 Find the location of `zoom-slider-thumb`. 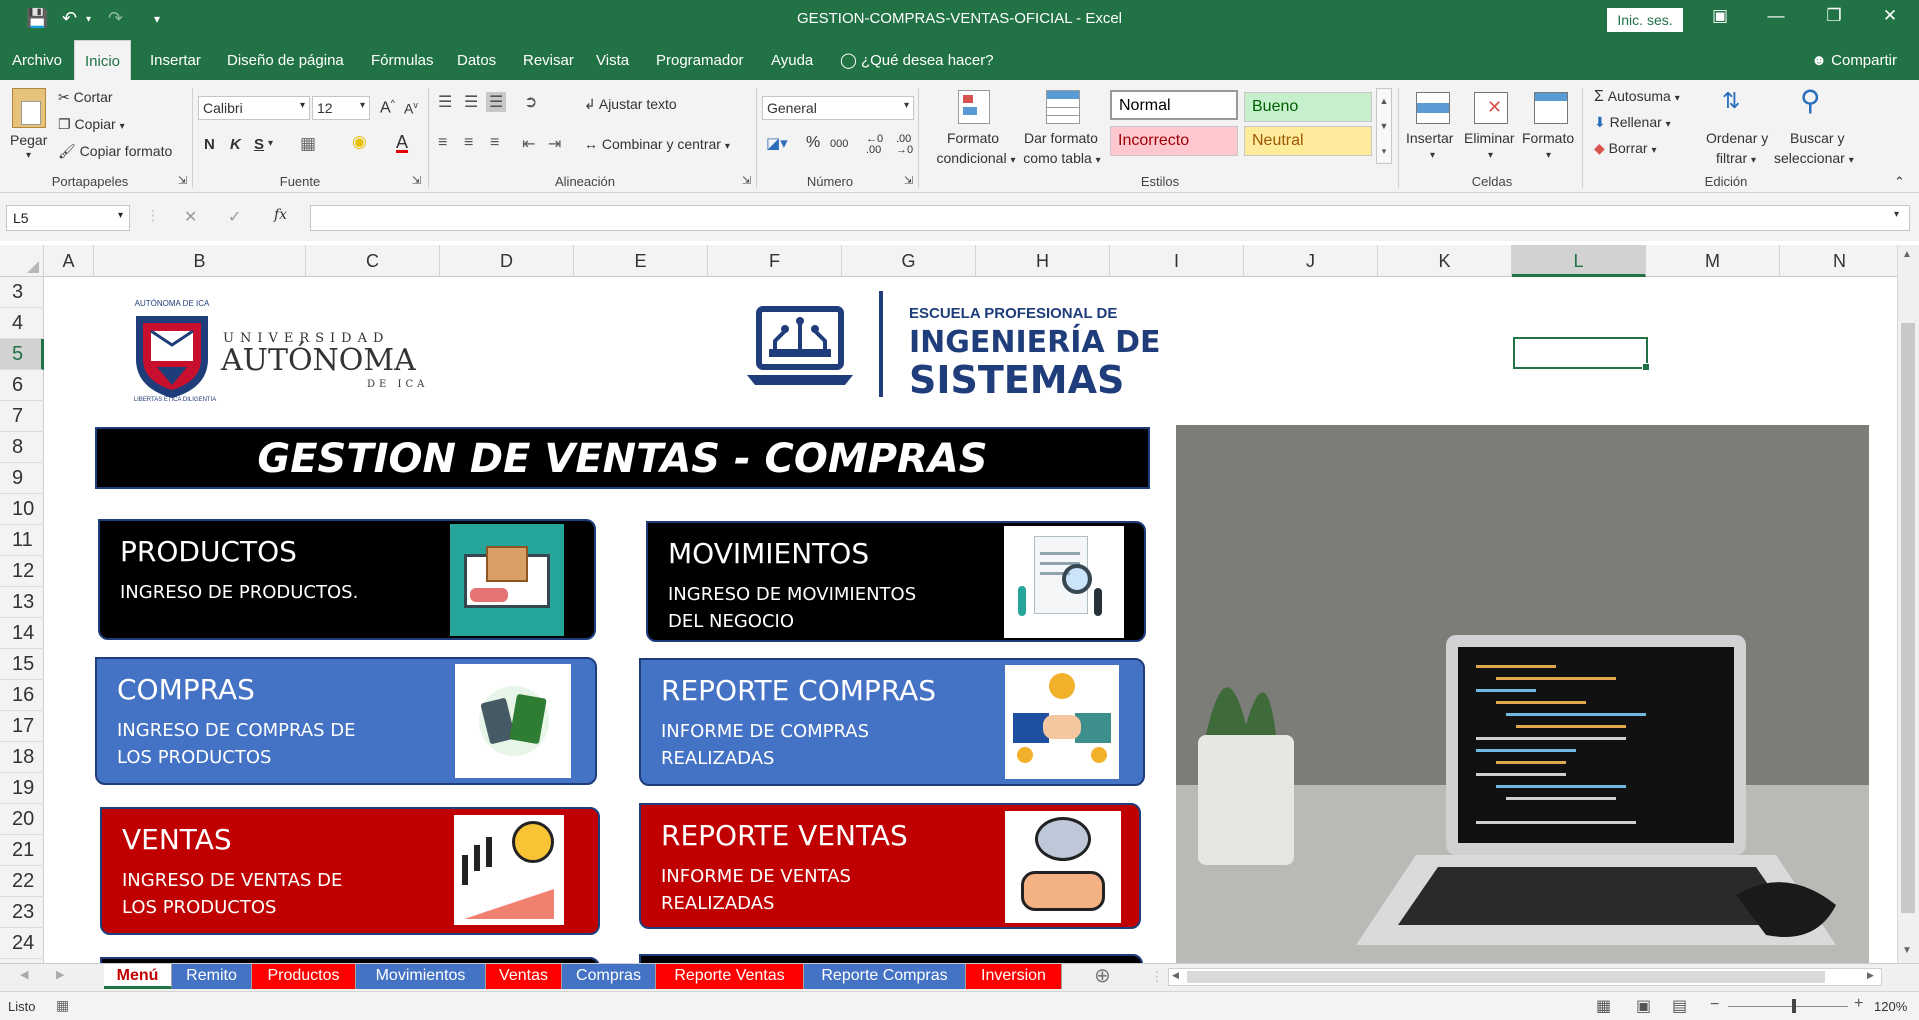

zoom-slider-thumb is located at coordinates (1794, 1006).